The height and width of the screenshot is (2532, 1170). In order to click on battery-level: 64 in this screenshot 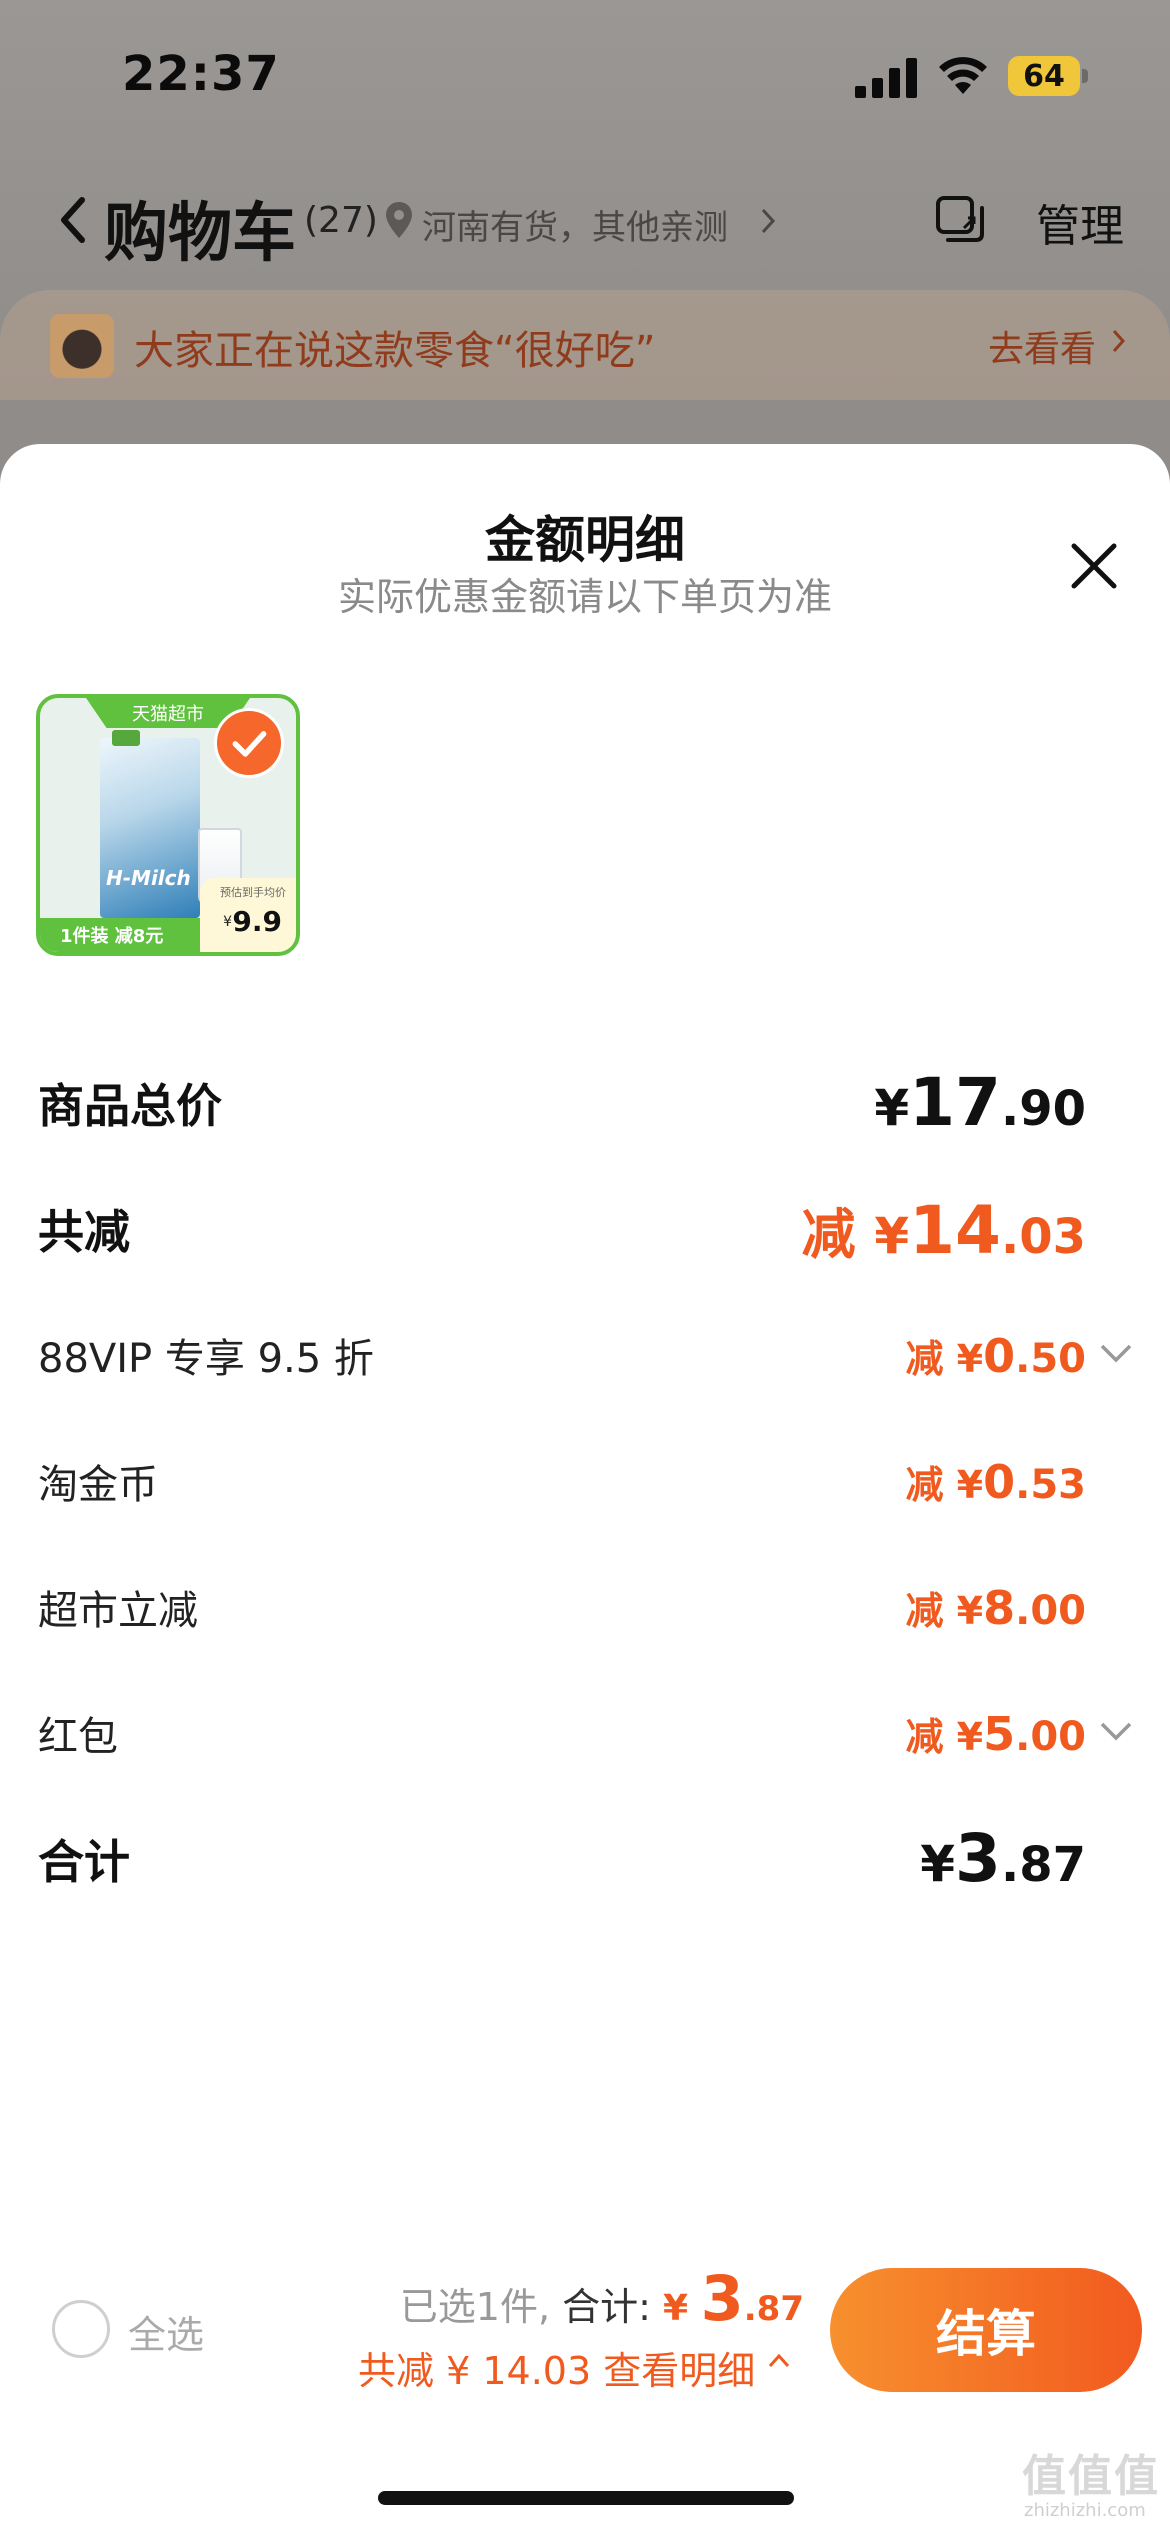, I will do `click(1044, 76)`.